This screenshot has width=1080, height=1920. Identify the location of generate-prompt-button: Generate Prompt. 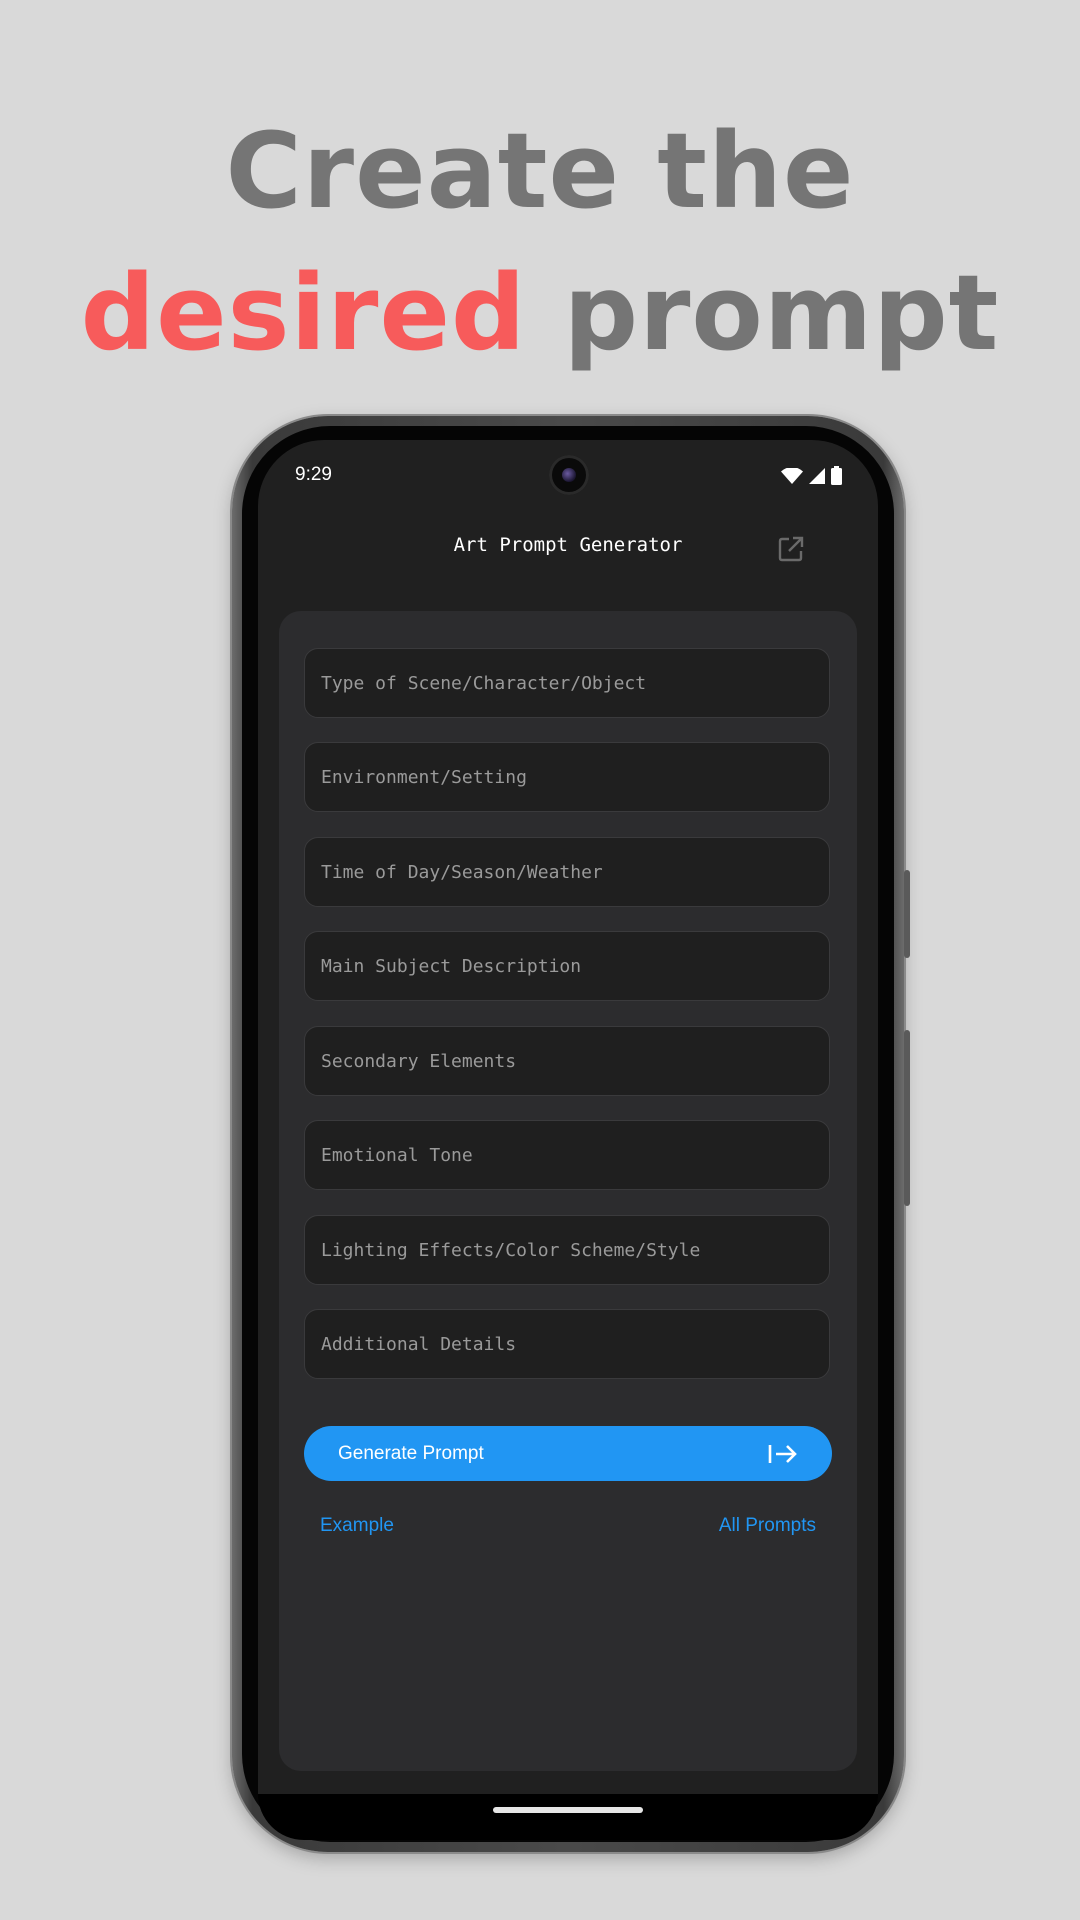
(568, 1453).